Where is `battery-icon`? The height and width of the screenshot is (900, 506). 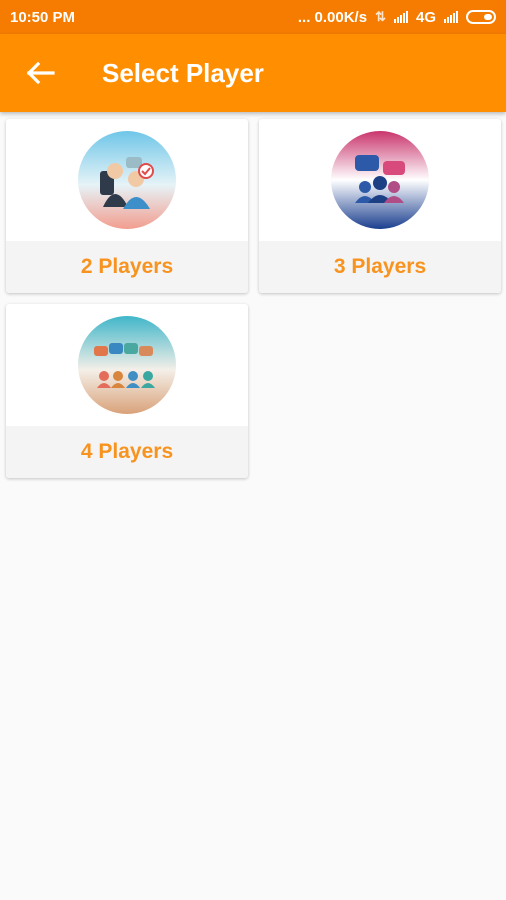 battery-icon is located at coordinates (481, 17).